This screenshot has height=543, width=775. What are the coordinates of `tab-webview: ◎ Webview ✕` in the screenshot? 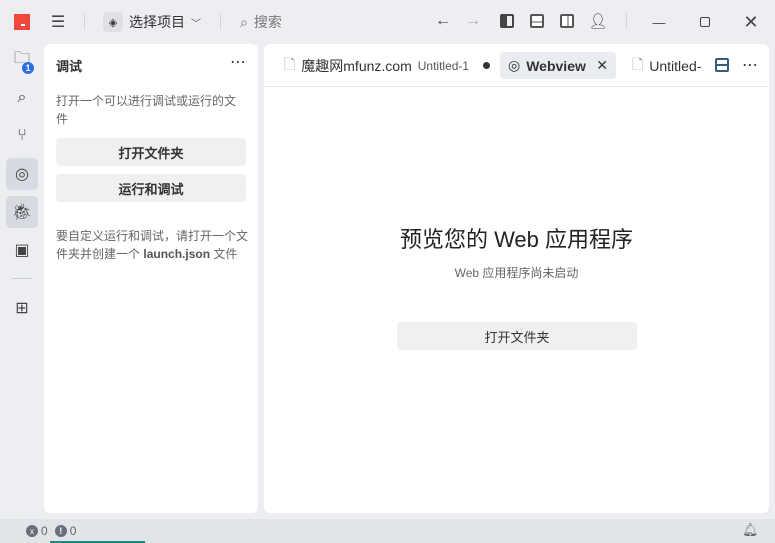 It's located at (558, 65).